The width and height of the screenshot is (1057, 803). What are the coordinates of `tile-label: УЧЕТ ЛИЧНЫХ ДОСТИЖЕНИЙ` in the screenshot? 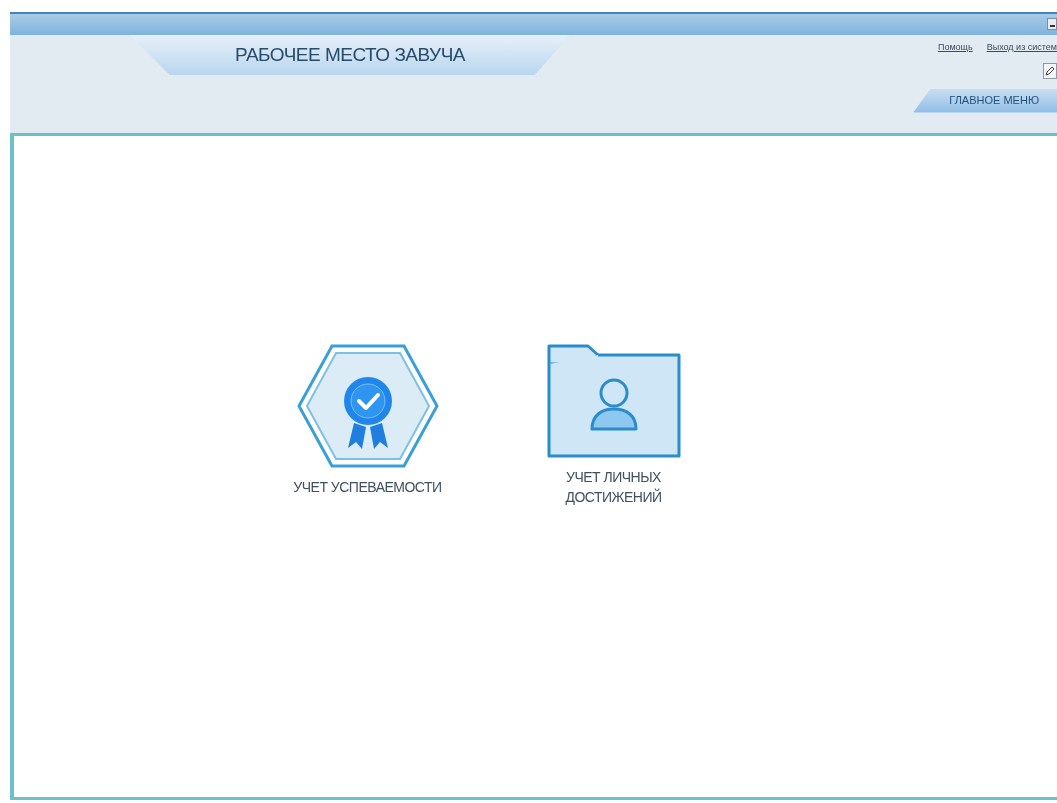 It's located at (613, 487).